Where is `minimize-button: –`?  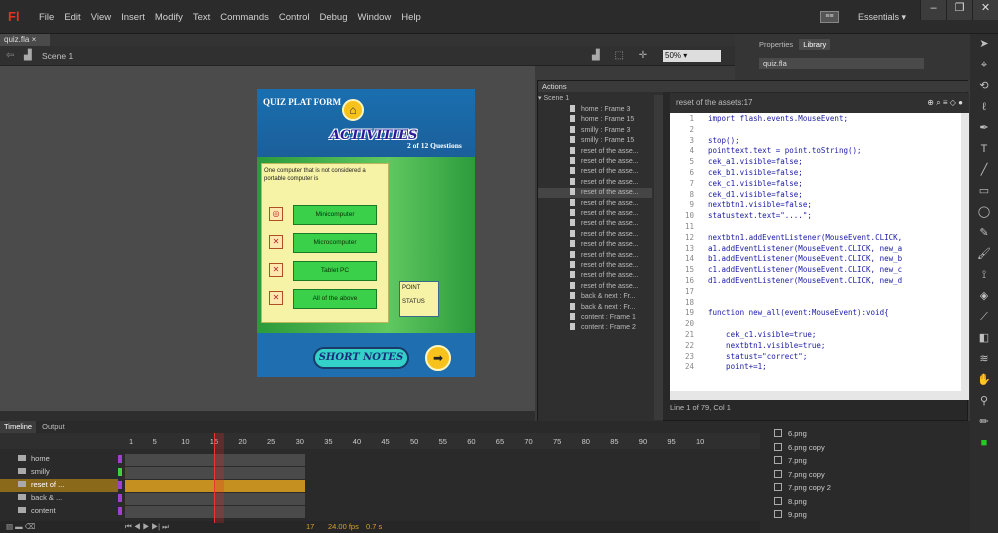 minimize-button: – is located at coordinates (933, 10).